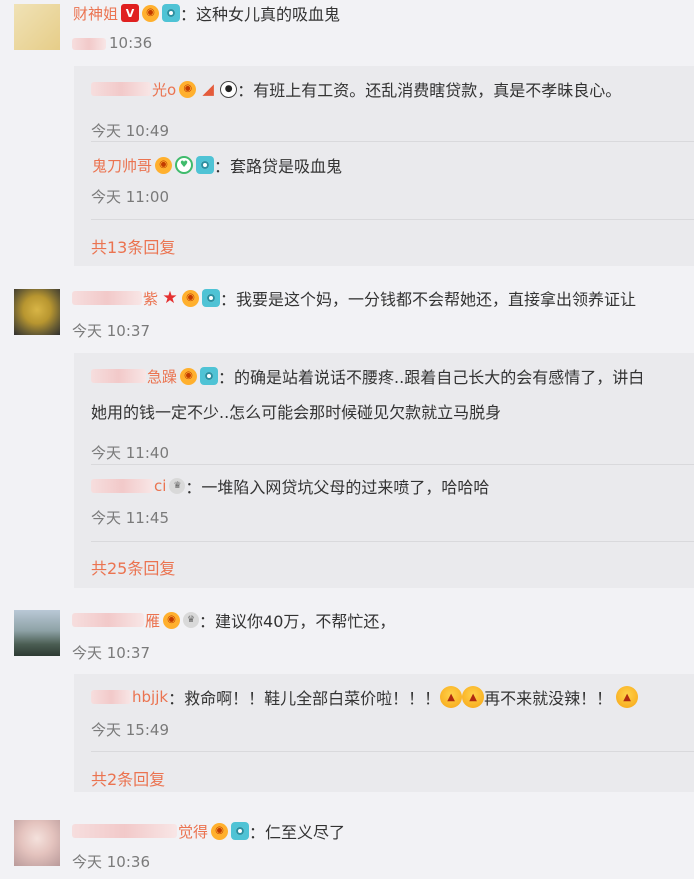 Image resolution: width=694 pixels, height=879 pixels. I want to click on reply-time: 今天 15:49, so click(130, 730).